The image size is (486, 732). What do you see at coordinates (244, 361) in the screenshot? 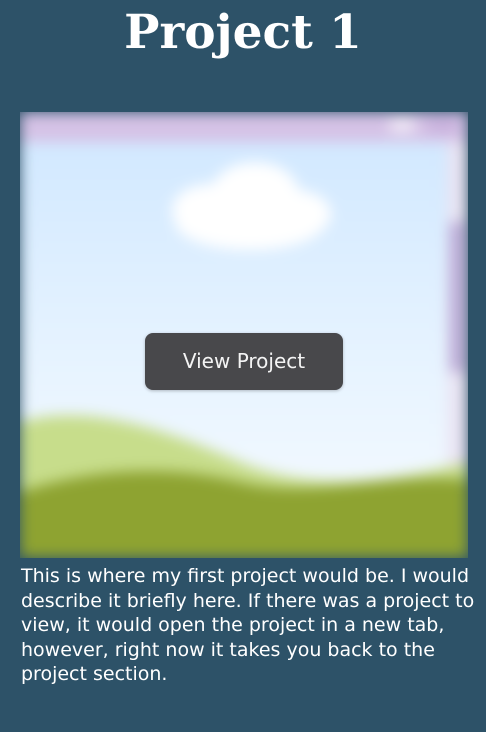
I see `view-project-button: View Project` at bounding box center [244, 361].